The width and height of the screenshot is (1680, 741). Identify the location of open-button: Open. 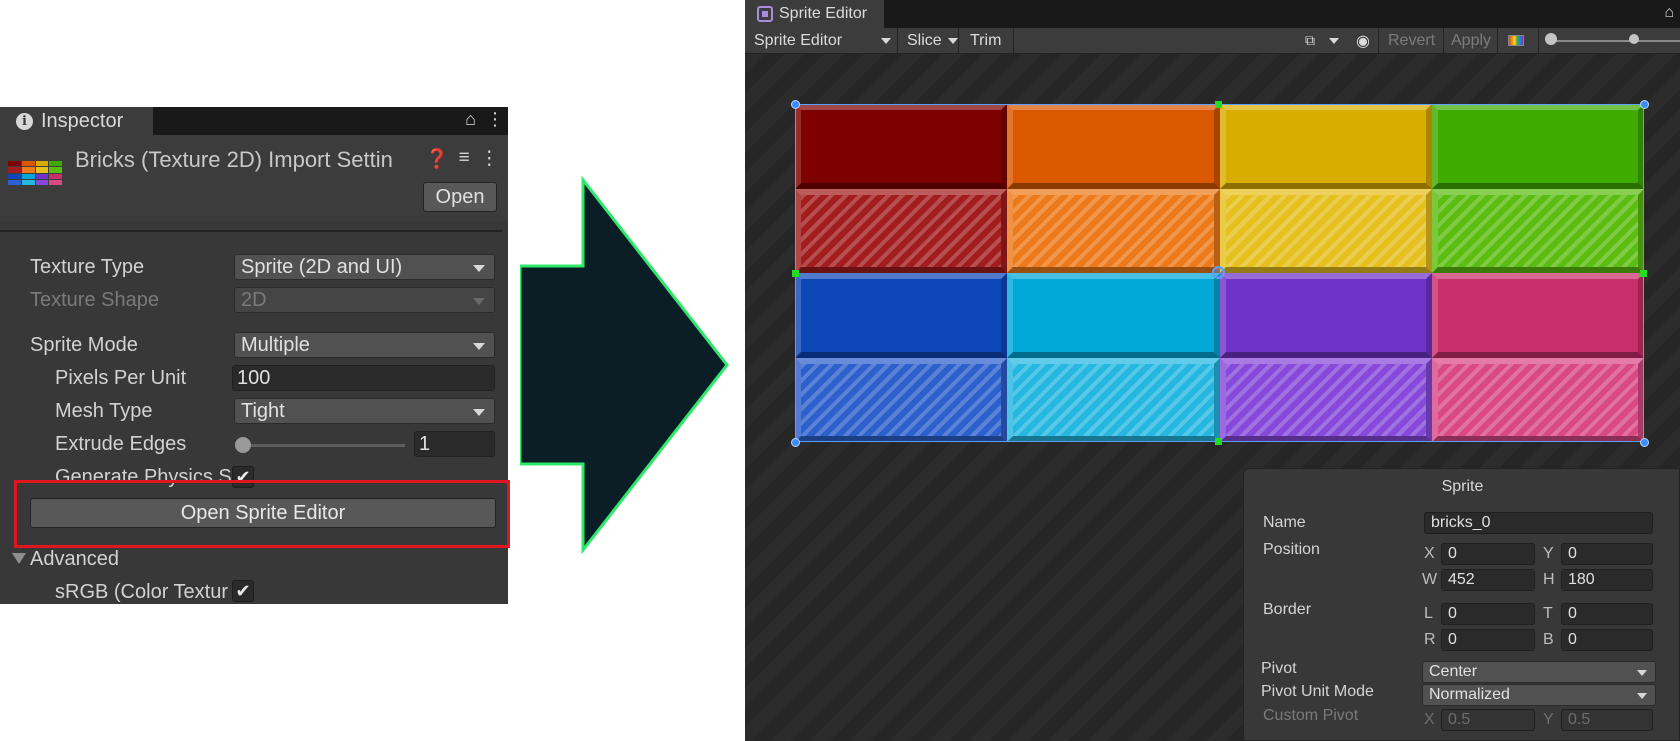
(460, 197).